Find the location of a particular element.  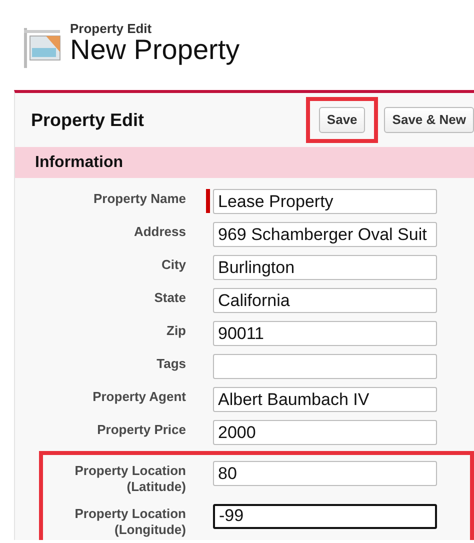

input-field: California is located at coordinates (325, 300).